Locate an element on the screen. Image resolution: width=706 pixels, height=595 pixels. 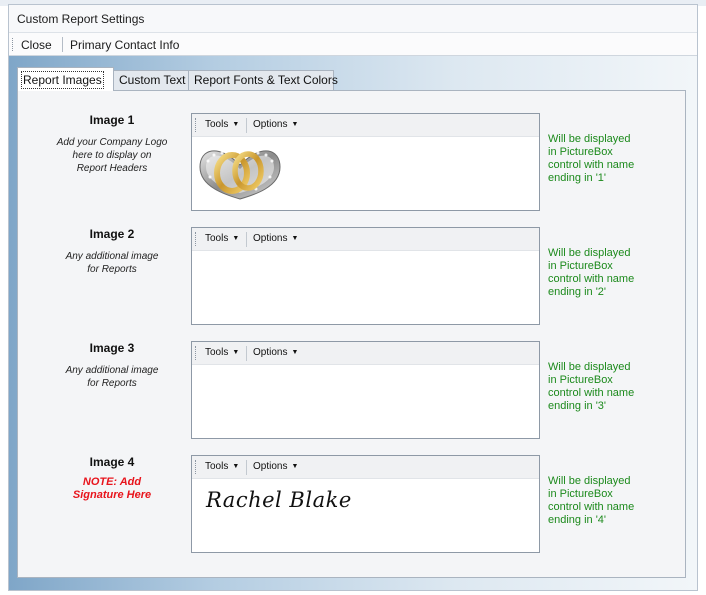
tab-custom-text: Custom Text is located at coordinates (151, 80).